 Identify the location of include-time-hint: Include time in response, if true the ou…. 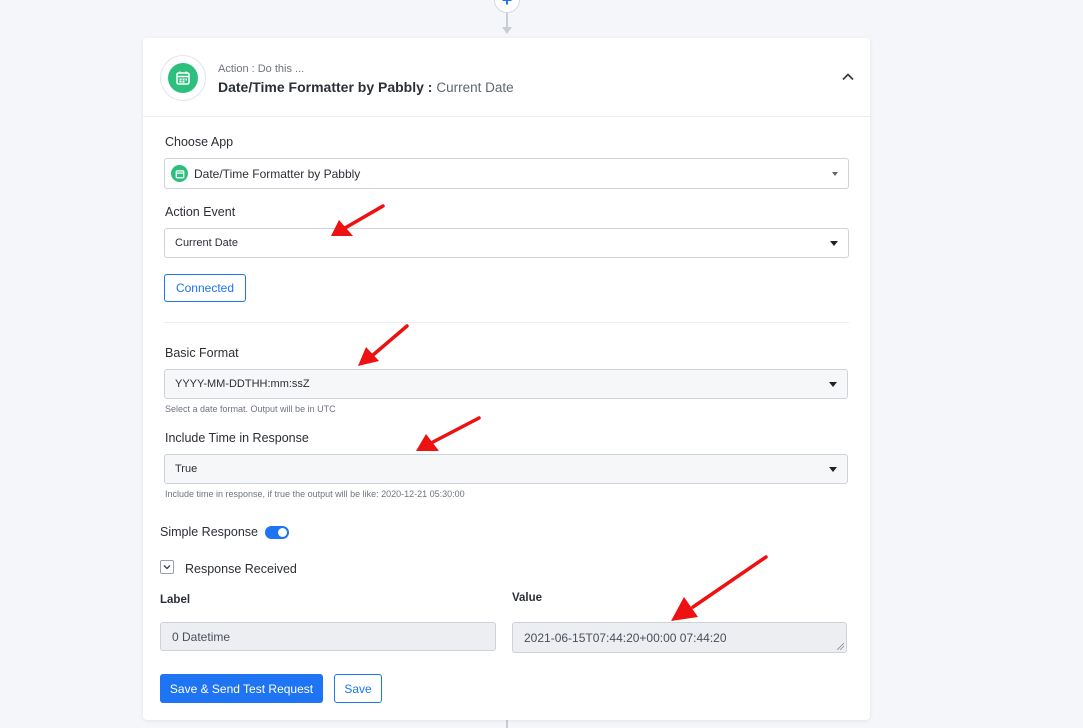
(315, 494).